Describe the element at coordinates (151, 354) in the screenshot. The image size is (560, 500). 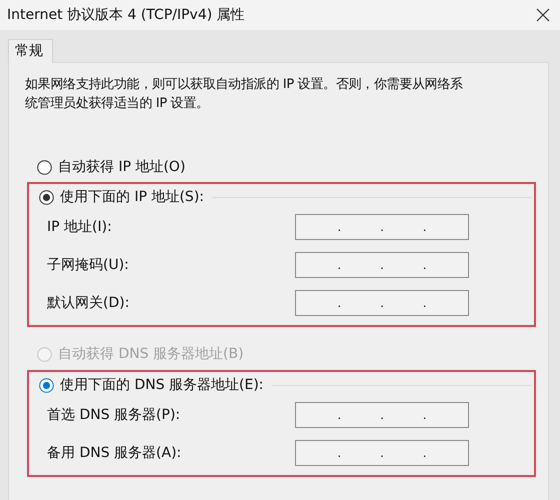
I see `radio-label: 自动获得 DNS 服务器地址(B)` at that location.